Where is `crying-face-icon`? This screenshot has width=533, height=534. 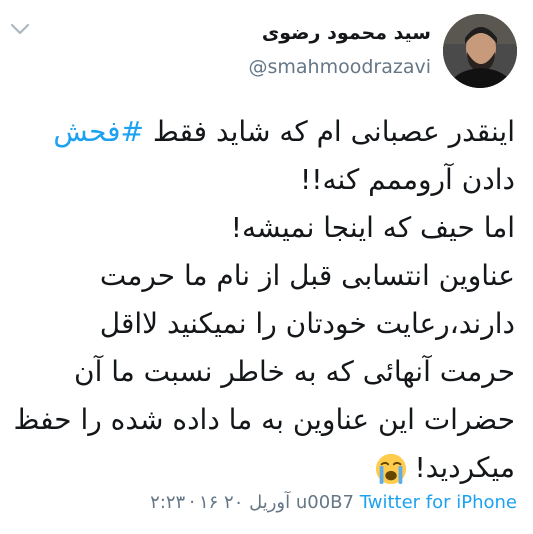
crying-face-icon is located at coordinates (391, 469).